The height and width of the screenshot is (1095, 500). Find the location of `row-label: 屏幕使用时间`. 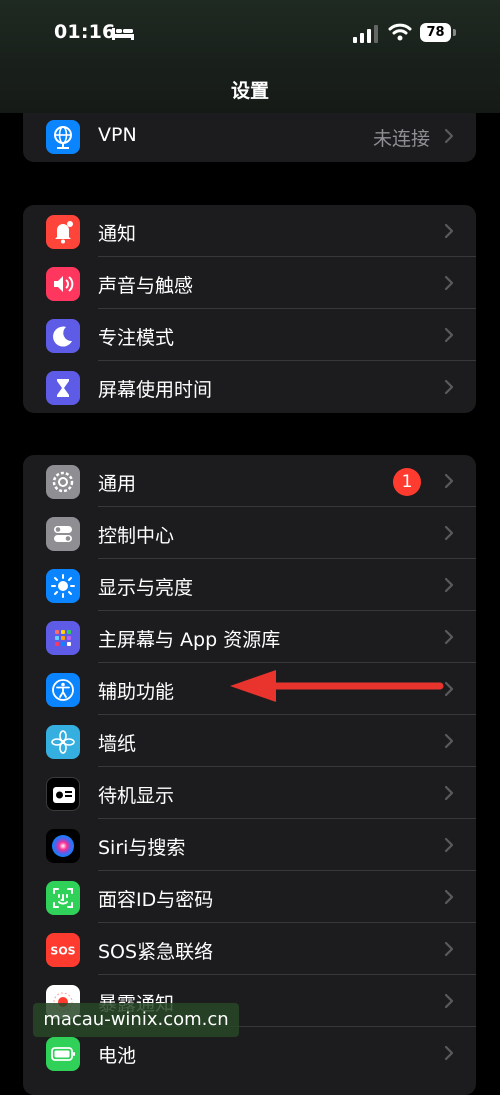

row-label: 屏幕使用时间 is located at coordinates (155, 390).